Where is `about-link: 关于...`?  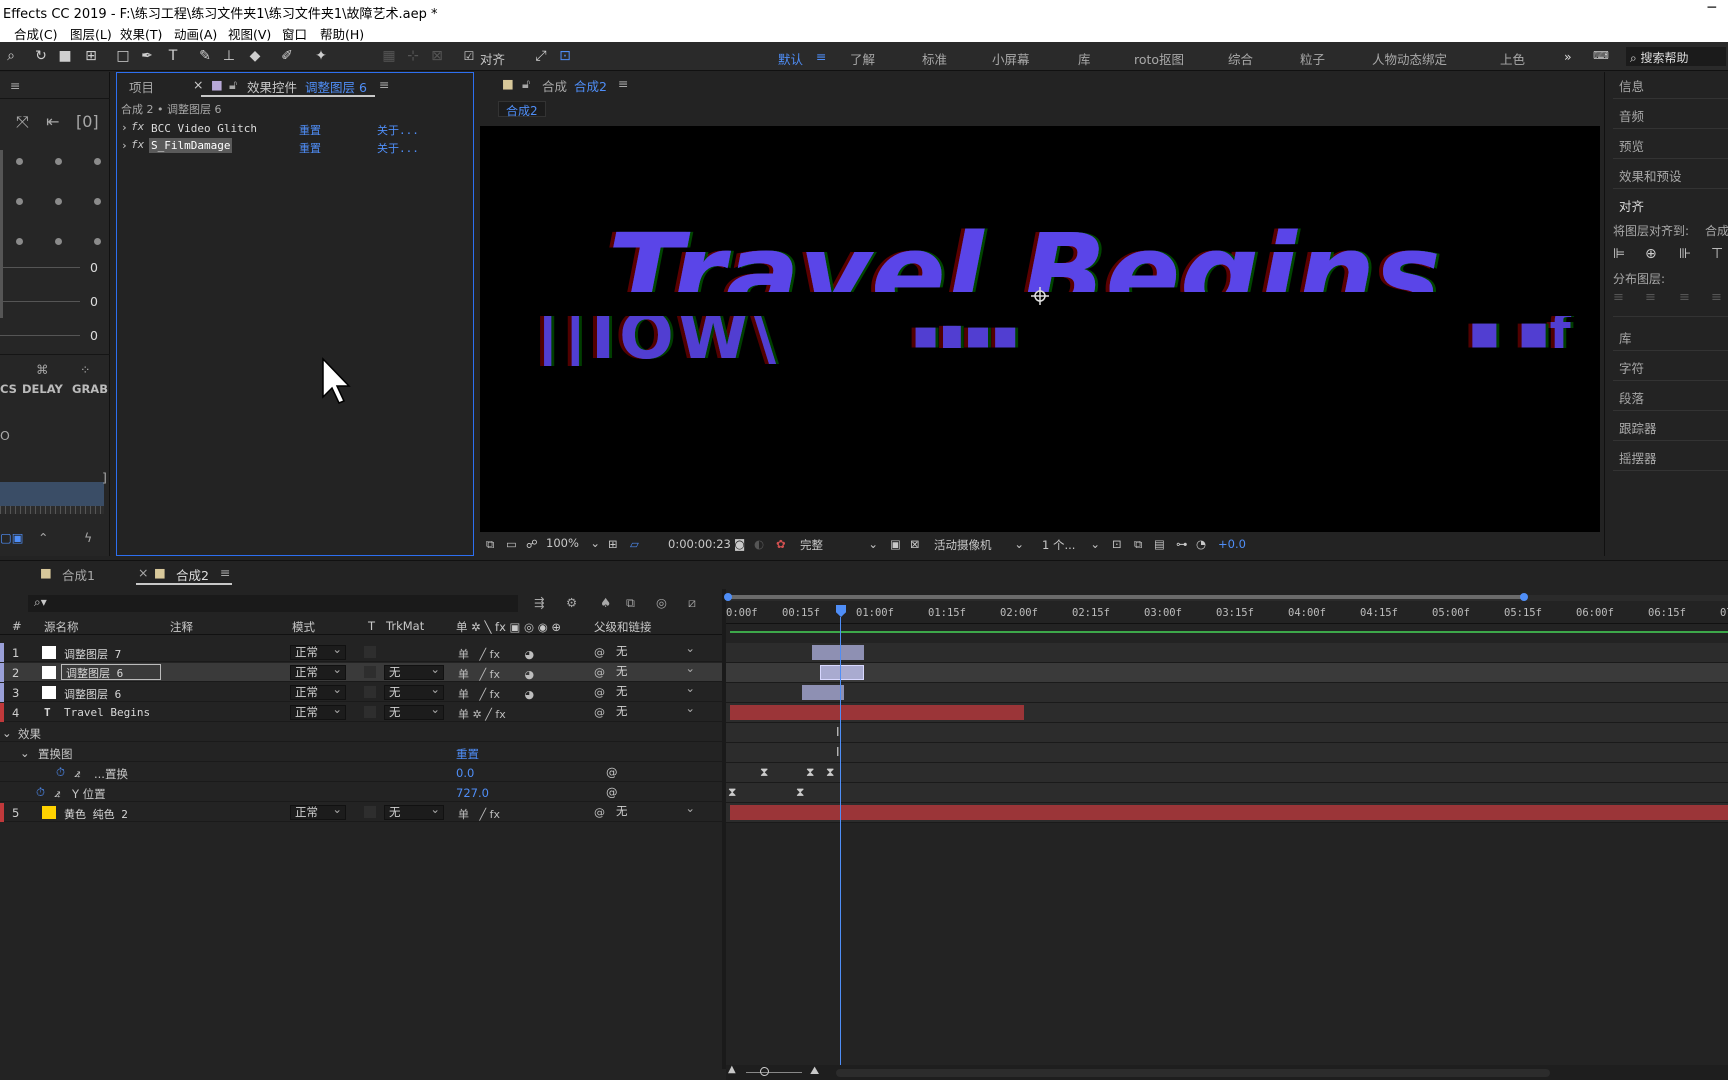
about-link: 关于... is located at coordinates (398, 130).